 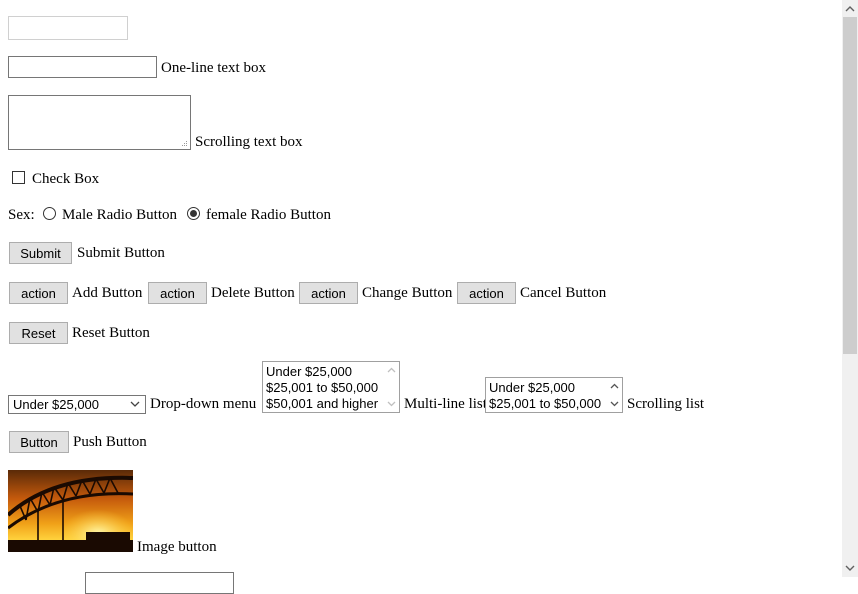 What do you see at coordinates (322, 404) in the screenshot?
I see `list-item: $50,001 and higher` at bounding box center [322, 404].